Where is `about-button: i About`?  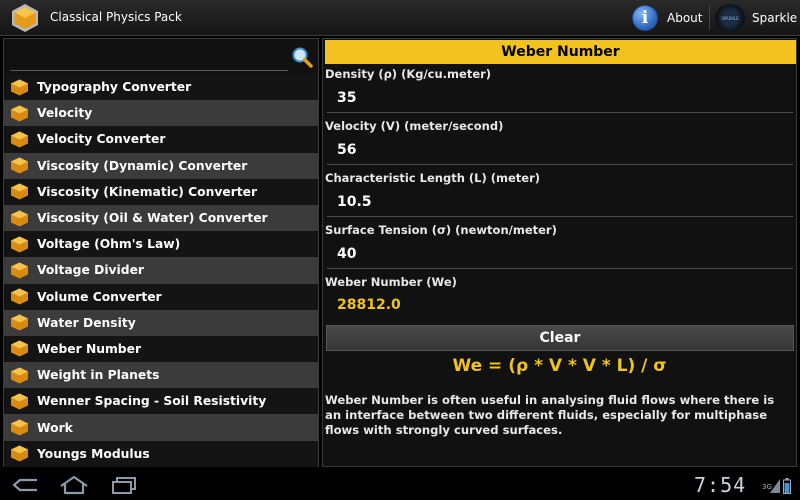
about-button: i About is located at coordinates (667, 18).